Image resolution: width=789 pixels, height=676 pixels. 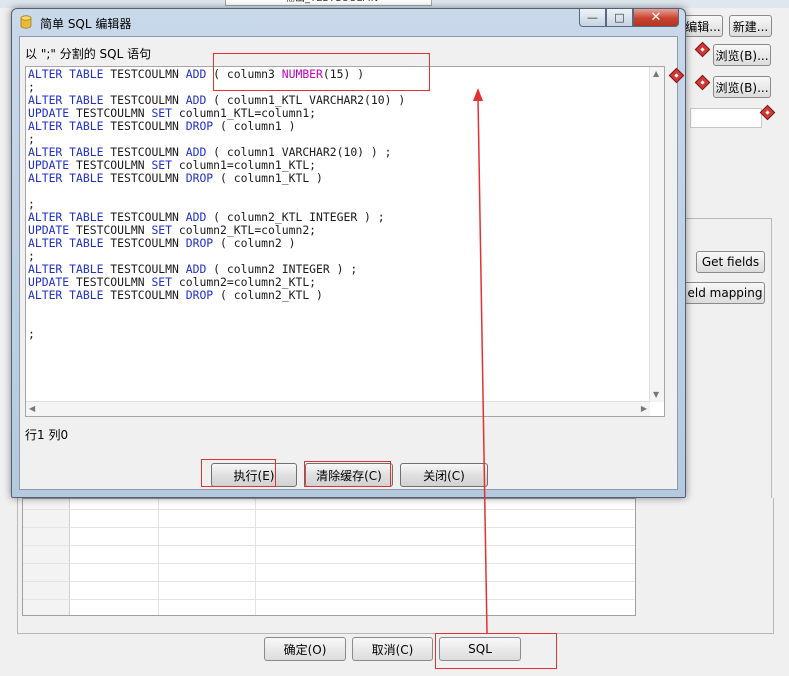 What do you see at coordinates (32, 409) in the screenshot?
I see `scroll-left-icon: ◀` at bounding box center [32, 409].